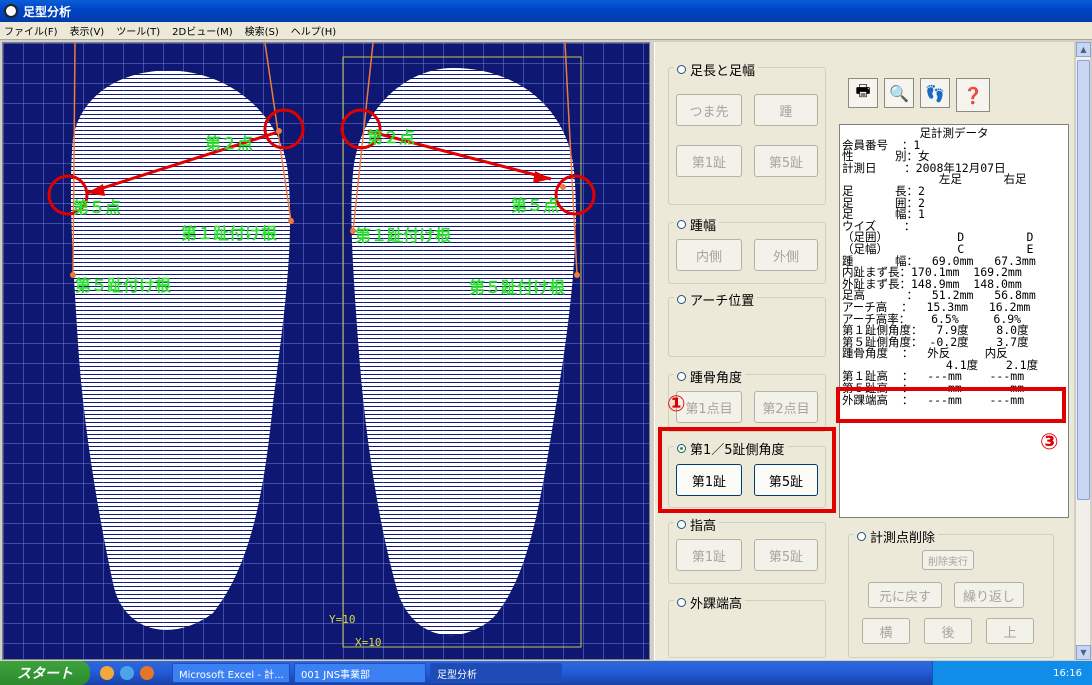 Image resolution: width=1092 pixels, height=685 pixels. I want to click on toe5-button-c: 第5趾, so click(786, 555).